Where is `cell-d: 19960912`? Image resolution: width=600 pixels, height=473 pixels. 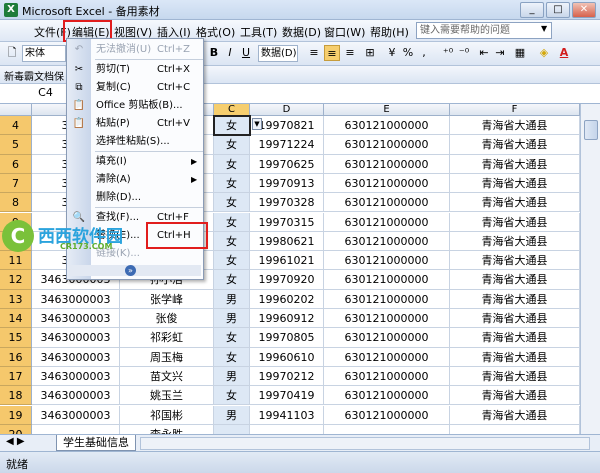
cell-d: 19960912 is located at coordinates (287, 319).